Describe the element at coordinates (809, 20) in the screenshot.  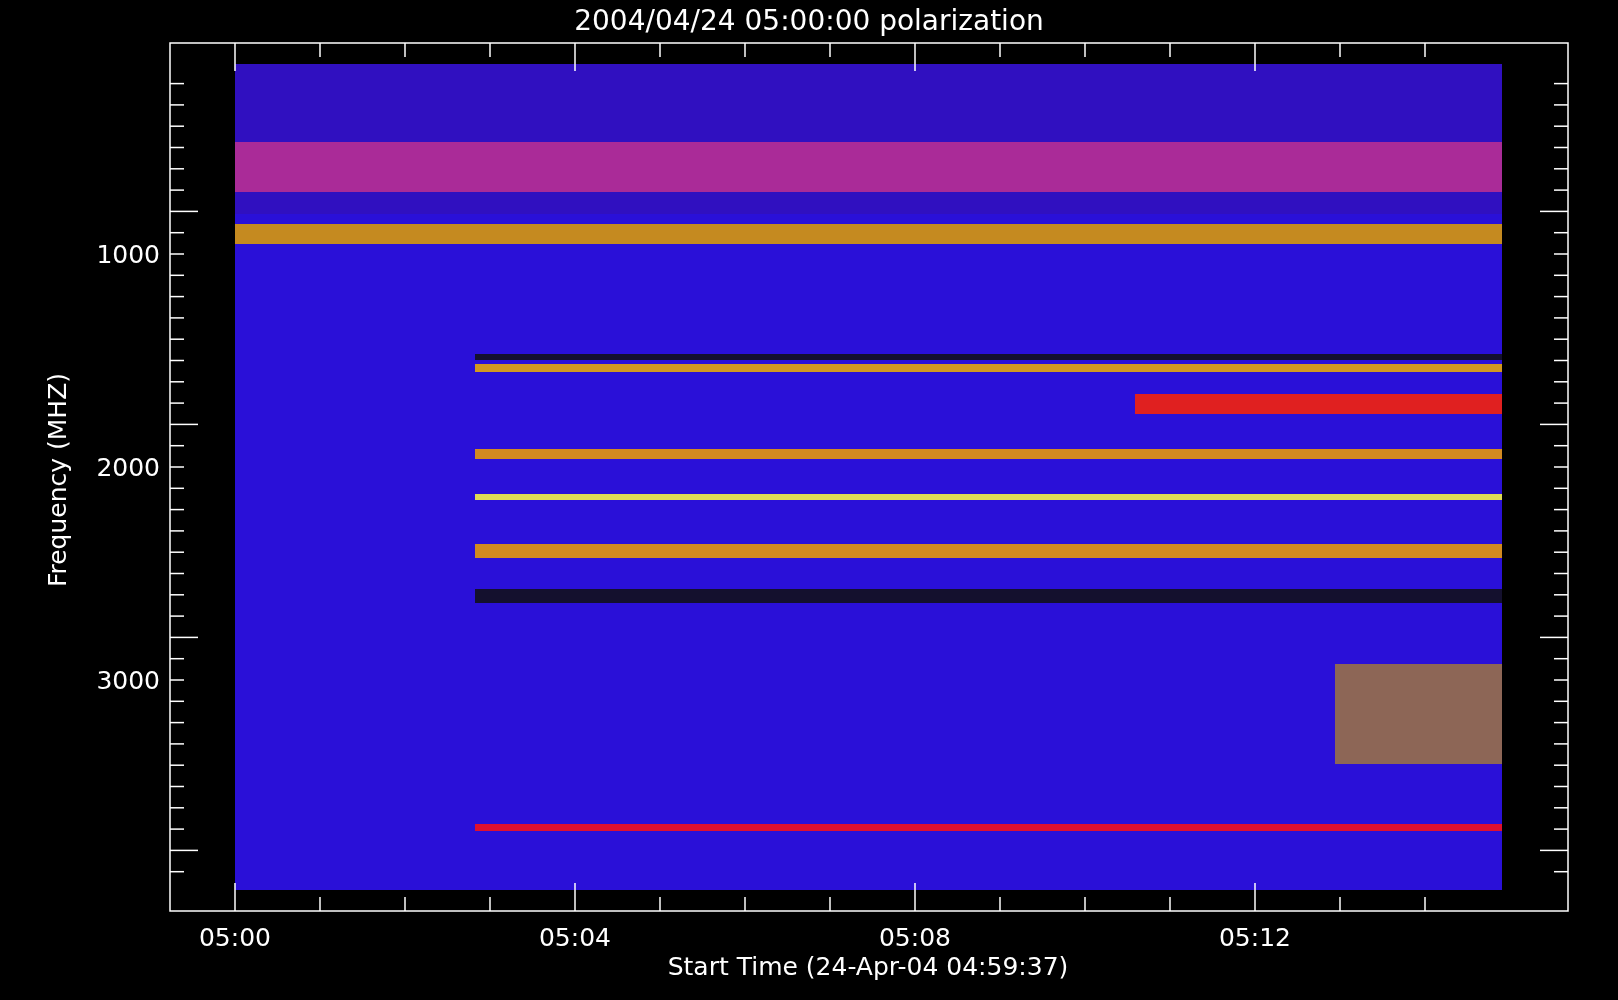
I see `plot-title: 2004/04/24 05:00:00 polarization` at that location.